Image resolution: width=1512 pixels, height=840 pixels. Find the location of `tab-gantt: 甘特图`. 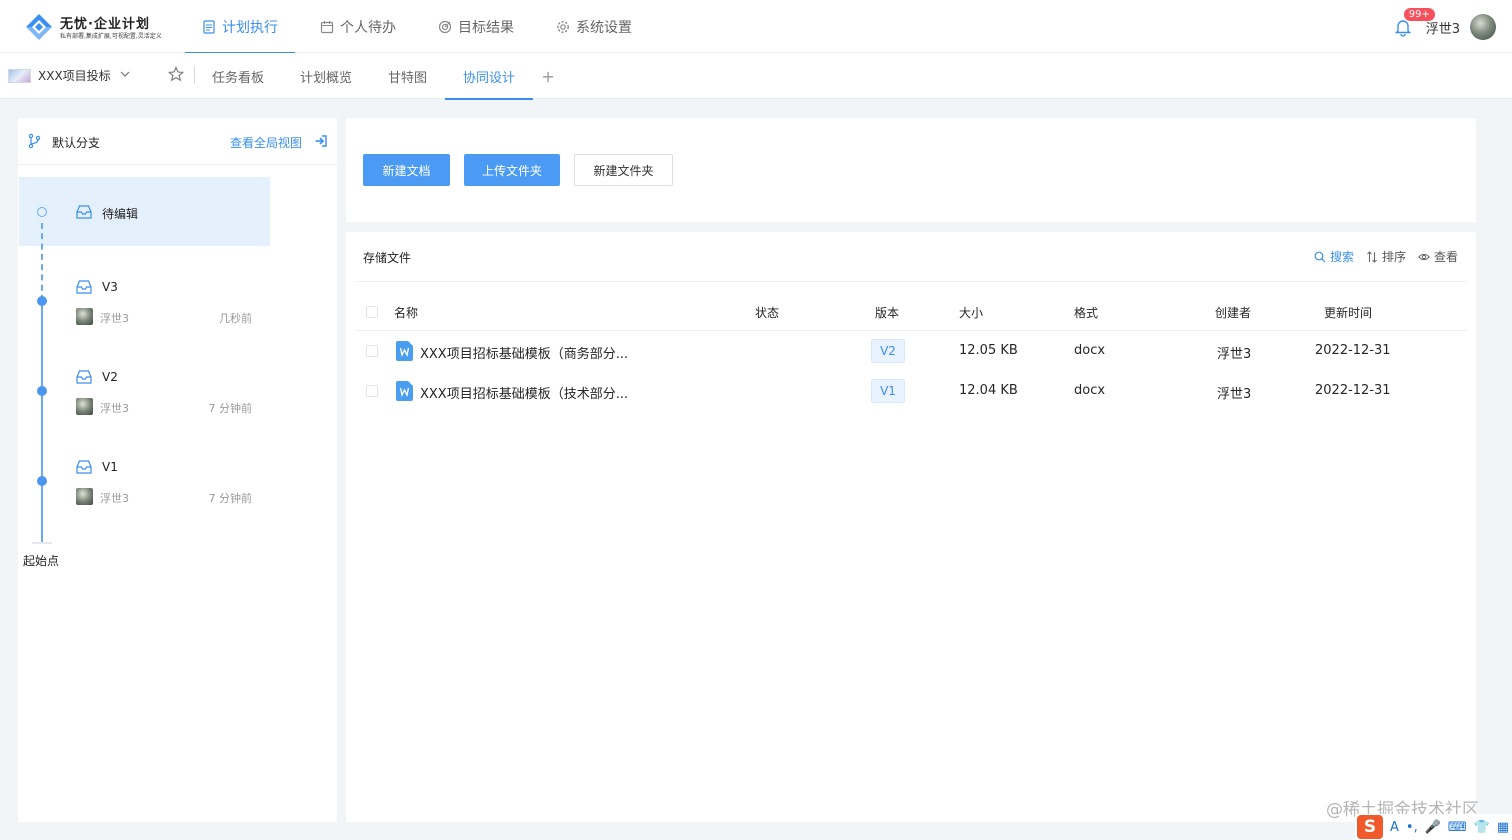

tab-gantt: 甘特图 is located at coordinates (407, 76).